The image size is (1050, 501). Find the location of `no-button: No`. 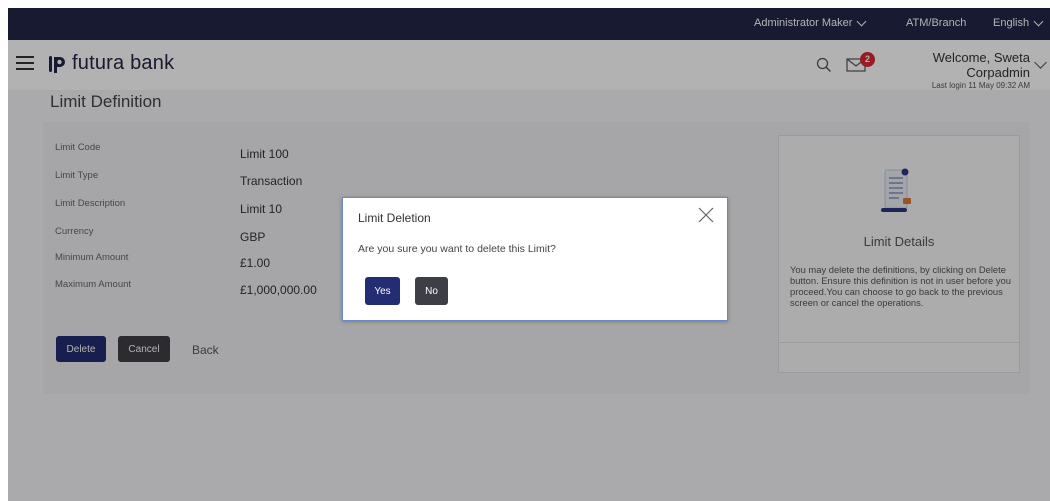

no-button: No is located at coordinates (431, 291).